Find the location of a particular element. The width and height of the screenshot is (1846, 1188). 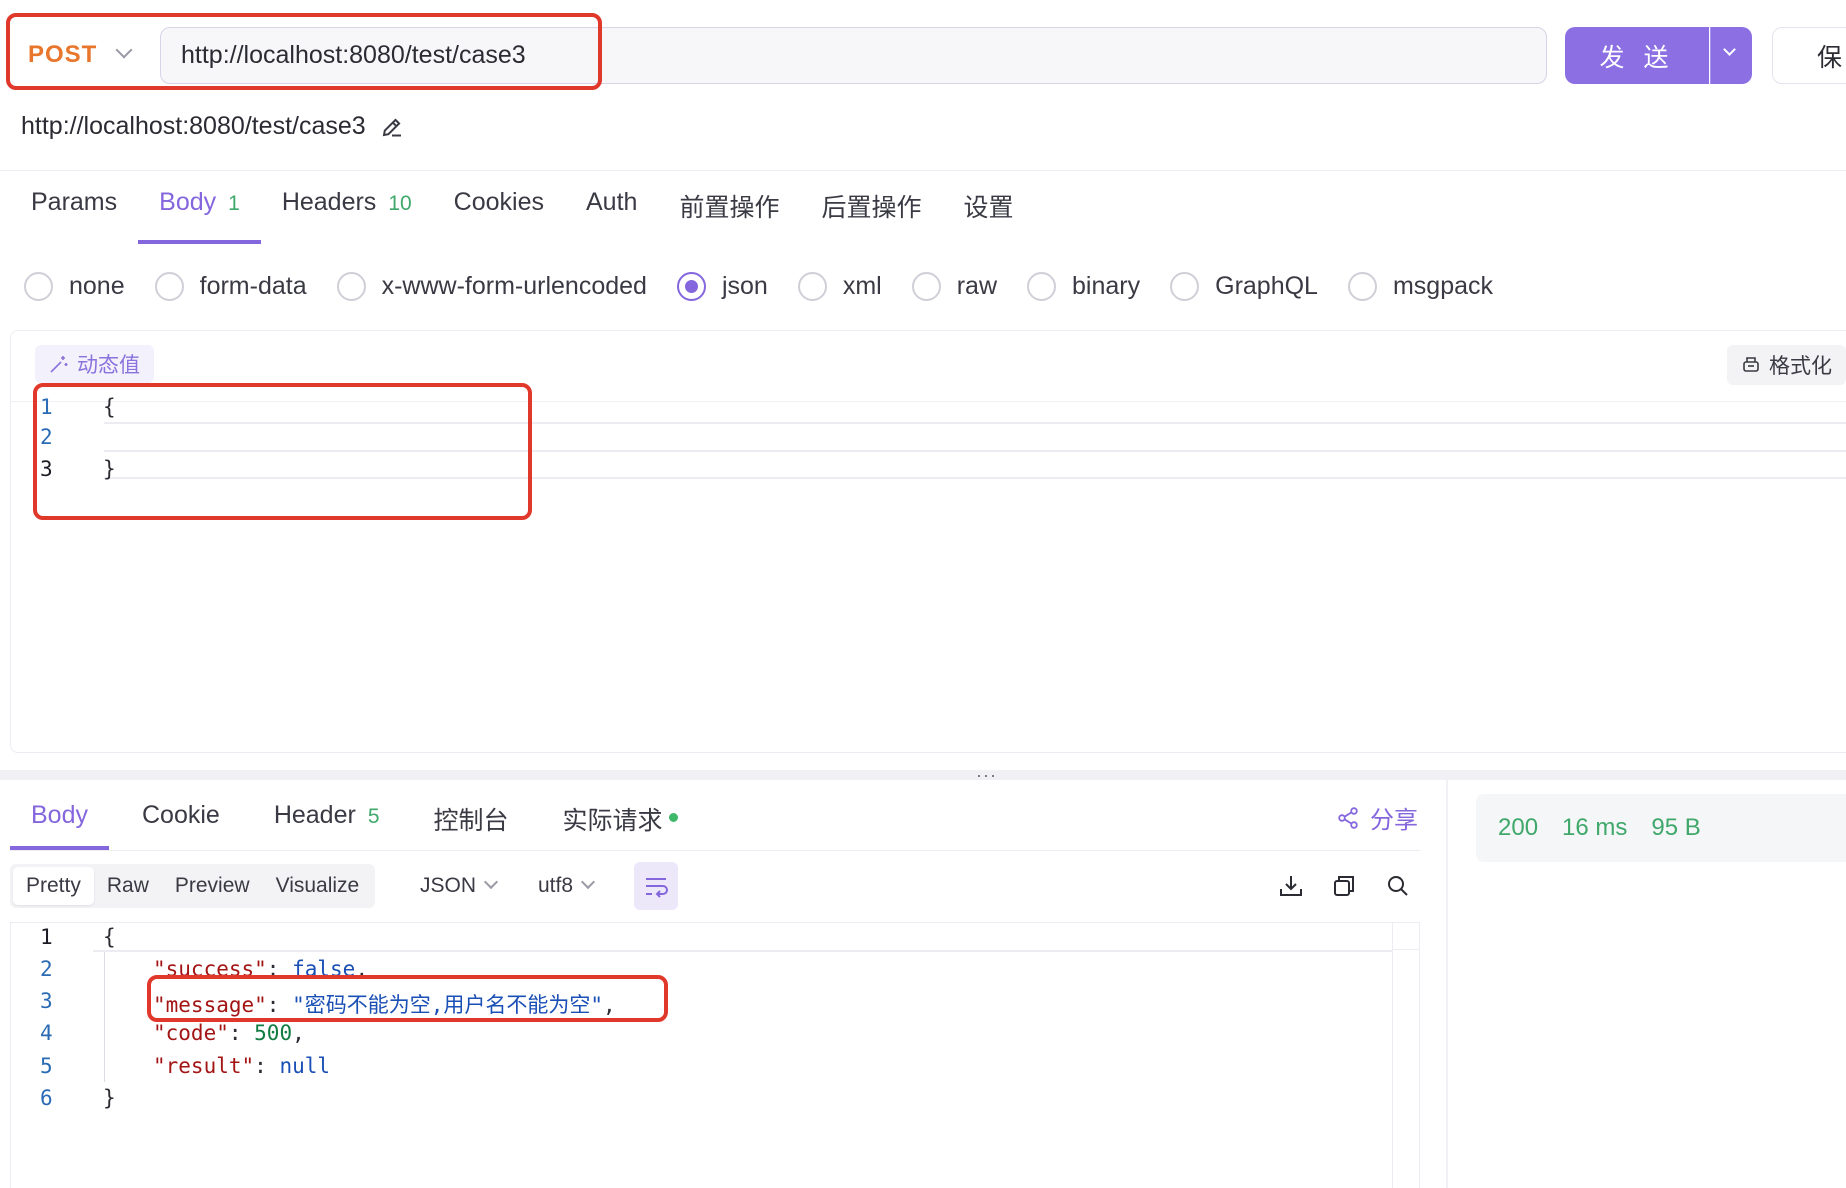

view-mode-segment: Pretty Raw Preview Visualize is located at coordinates (193, 886).